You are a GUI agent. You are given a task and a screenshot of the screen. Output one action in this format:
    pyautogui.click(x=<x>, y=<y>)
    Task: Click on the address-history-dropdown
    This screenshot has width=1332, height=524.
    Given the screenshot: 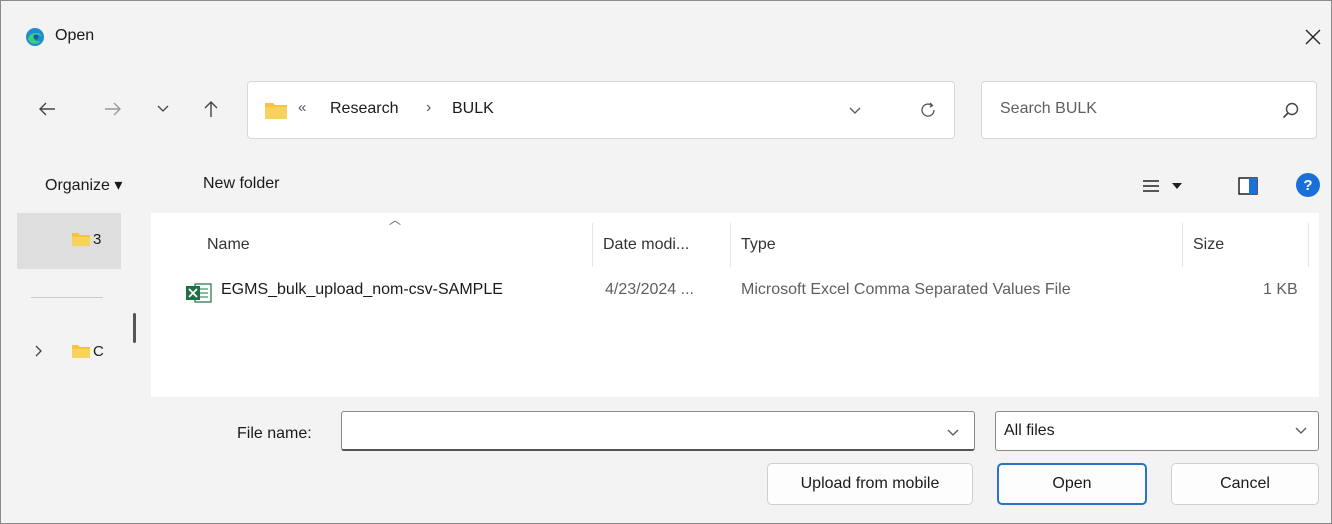 What is the action you would take?
    pyautogui.click(x=855, y=111)
    